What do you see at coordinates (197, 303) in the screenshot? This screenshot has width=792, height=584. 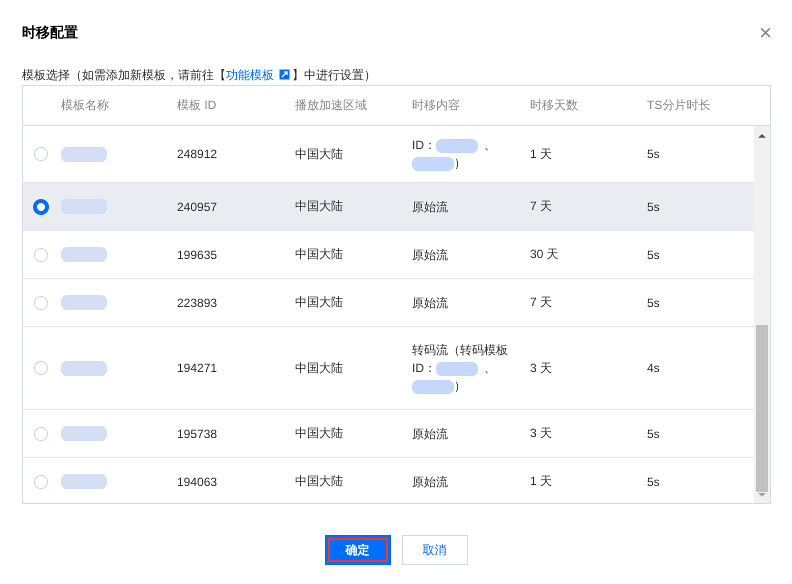 I see `table-cell-text: 223893` at bounding box center [197, 303].